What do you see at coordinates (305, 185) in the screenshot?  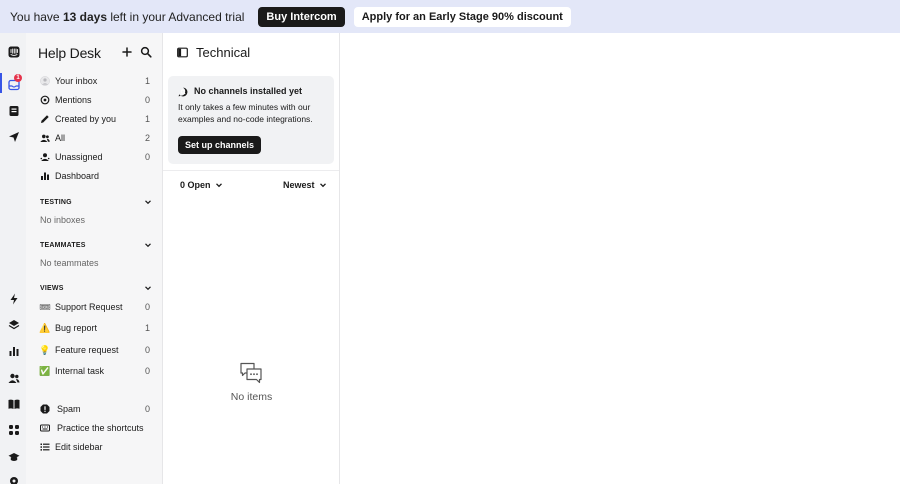 I see `sort-dropdown: Newest` at bounding box center [305, 185].